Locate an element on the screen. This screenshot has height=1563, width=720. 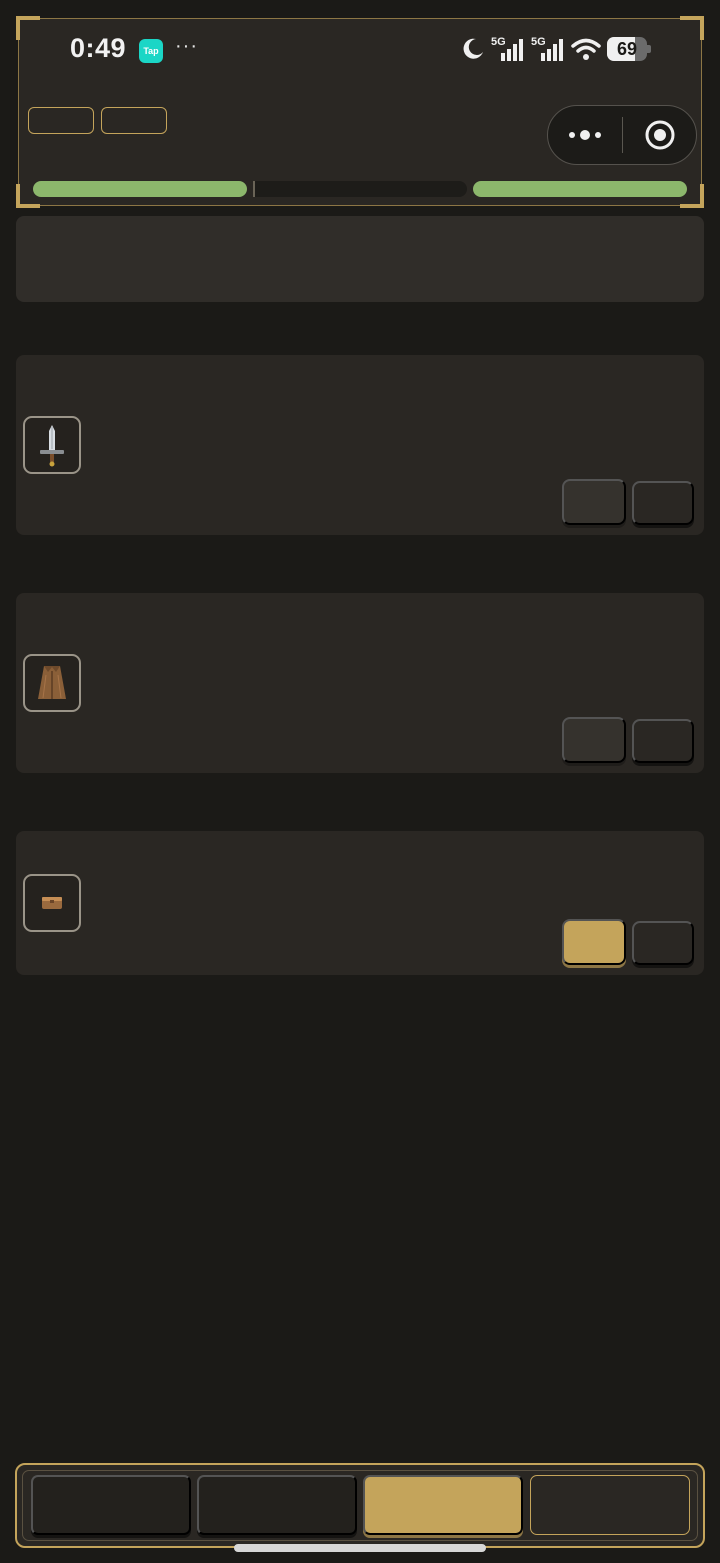
home-indicator is located at coordinates (360, 1548).